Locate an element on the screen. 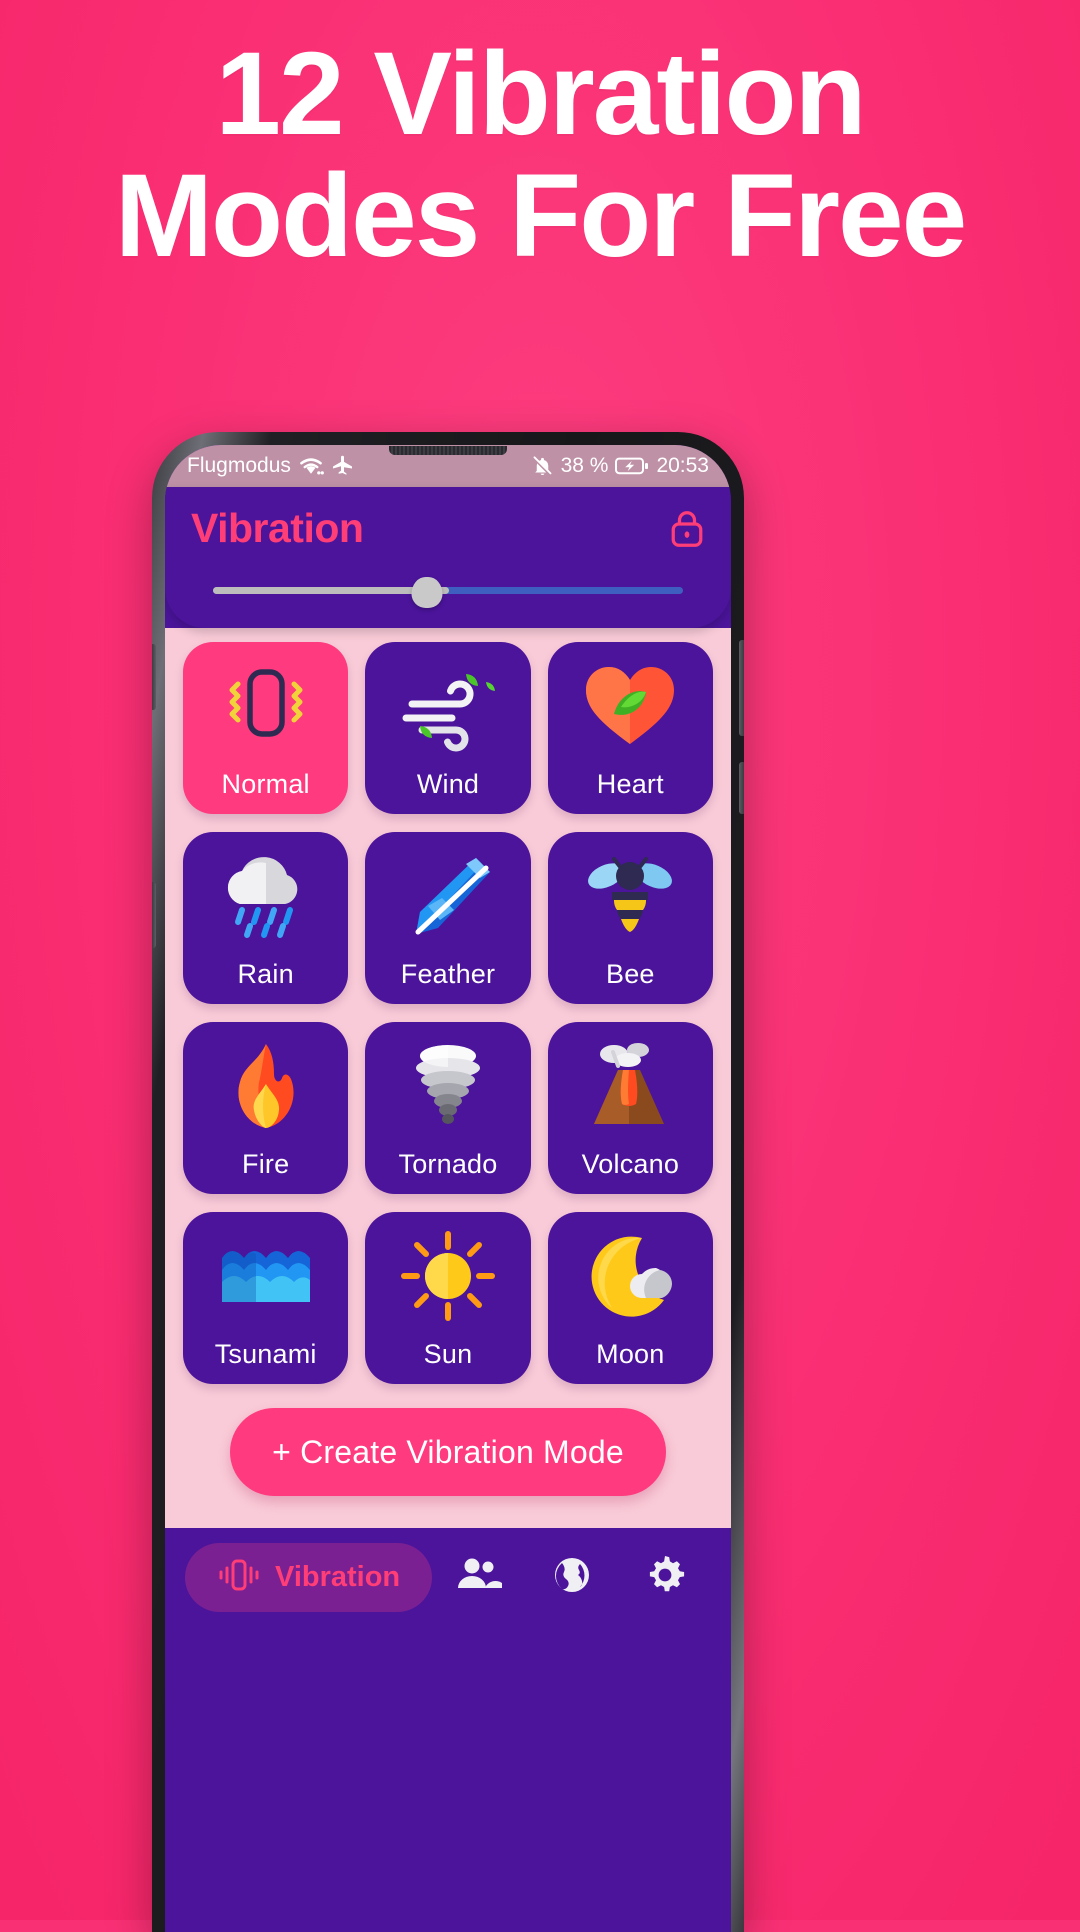 The width and height of the screenshot is (1080, 1932). mode-card-volcano: Volcano is located at coordinates (630, 1108).